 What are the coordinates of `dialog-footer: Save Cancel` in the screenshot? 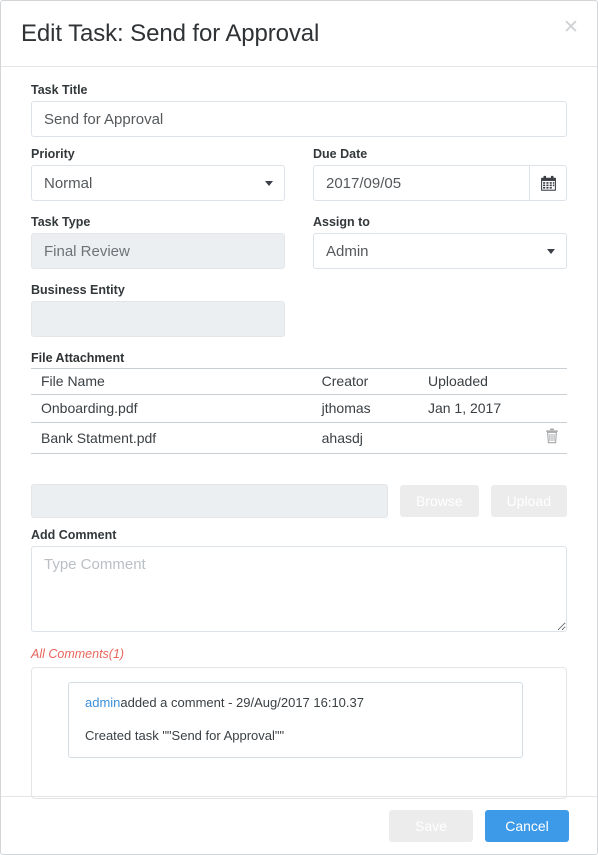 It's located at (299, 825).